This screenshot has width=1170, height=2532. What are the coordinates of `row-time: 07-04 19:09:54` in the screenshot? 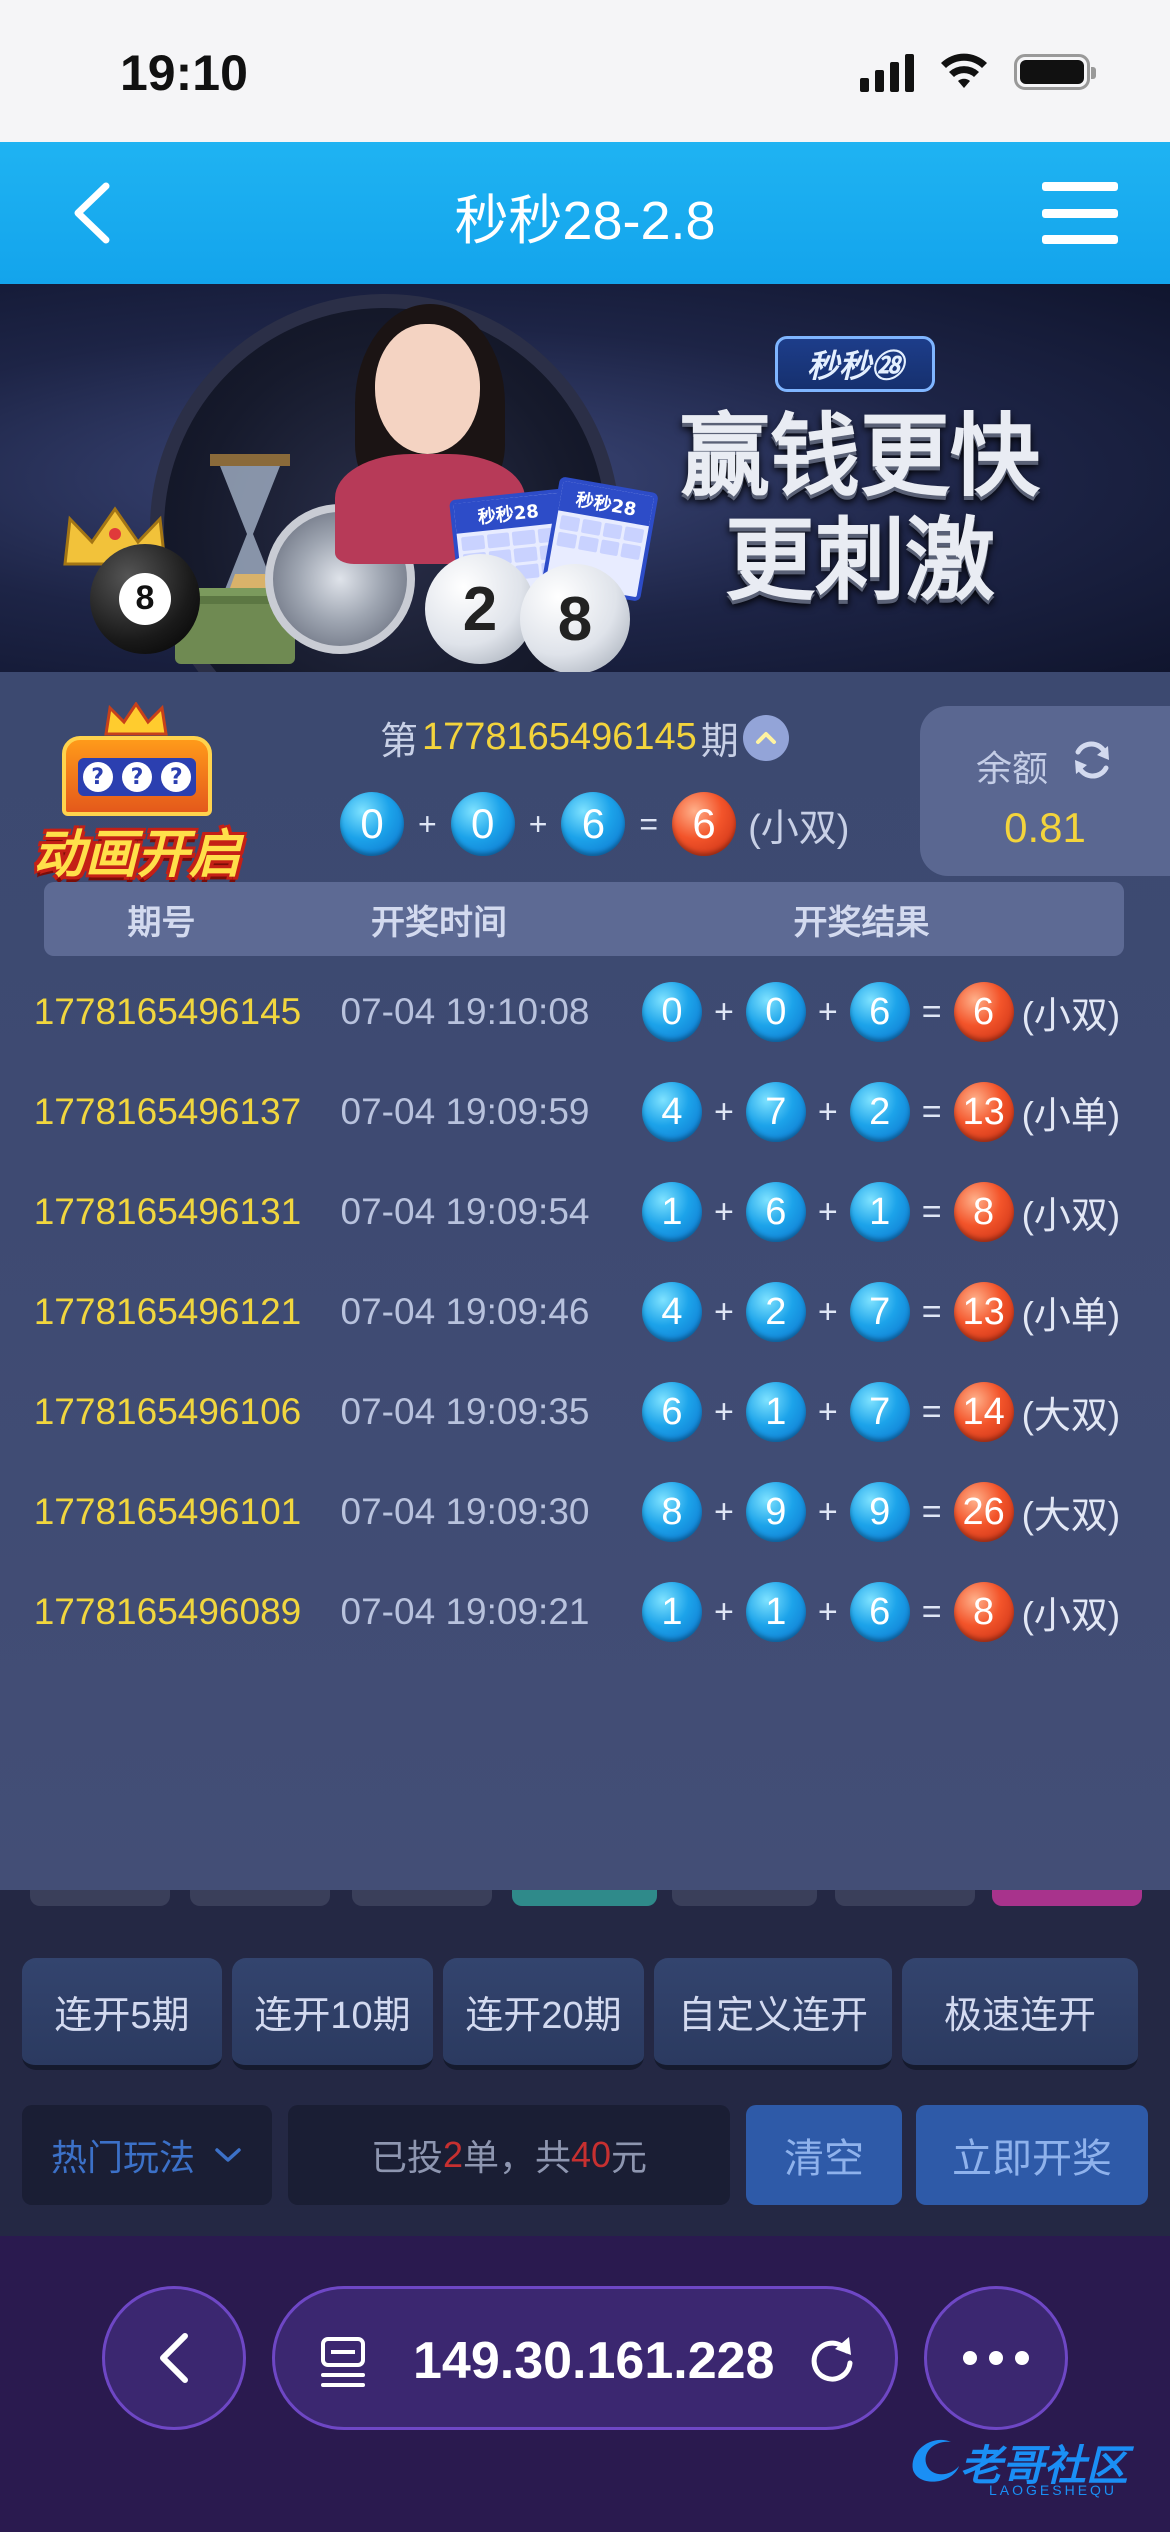 It's located at (465, 1211).